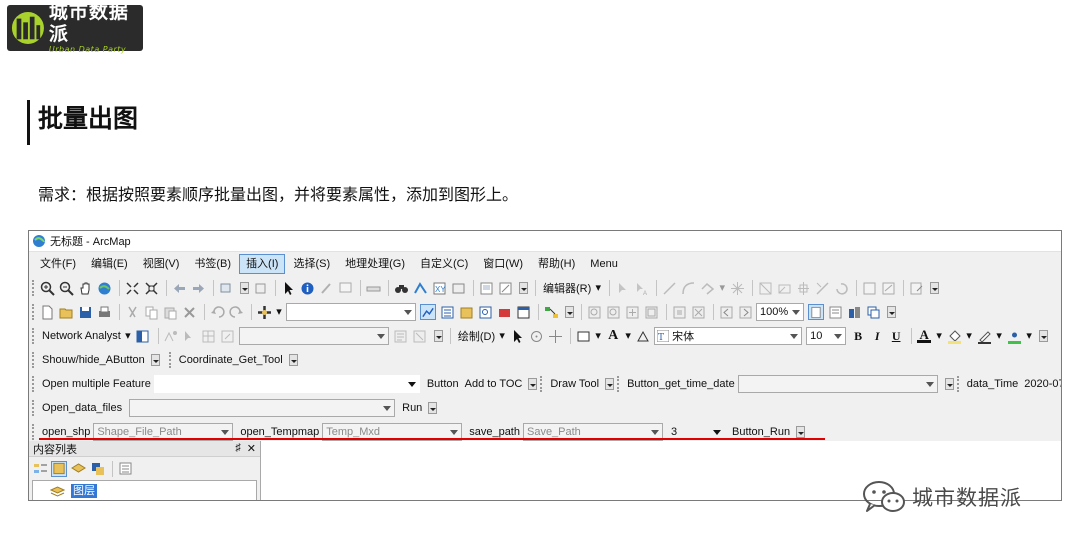  I want to click on open-shp-button: open_shp, so click(66, 432).